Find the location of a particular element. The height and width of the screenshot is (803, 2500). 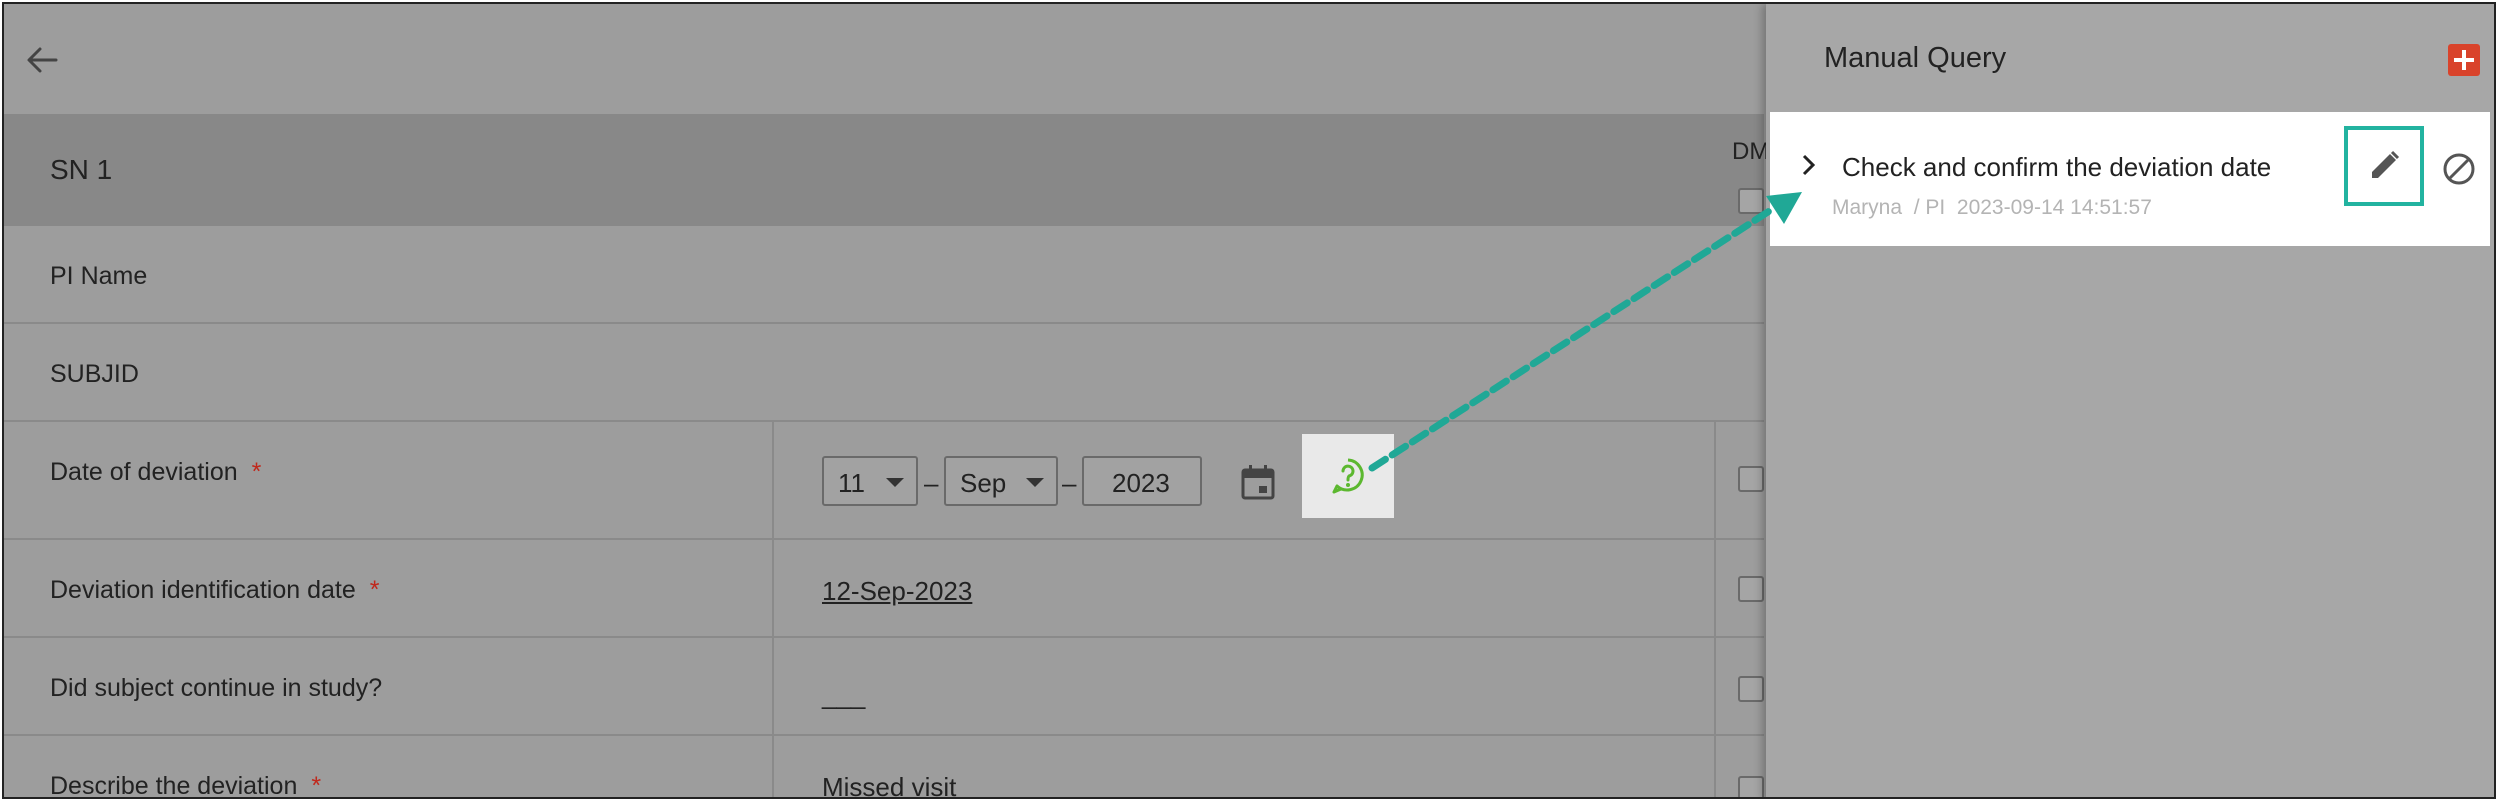

panel-title: Manual Query is located at coordinates (1915, 58).